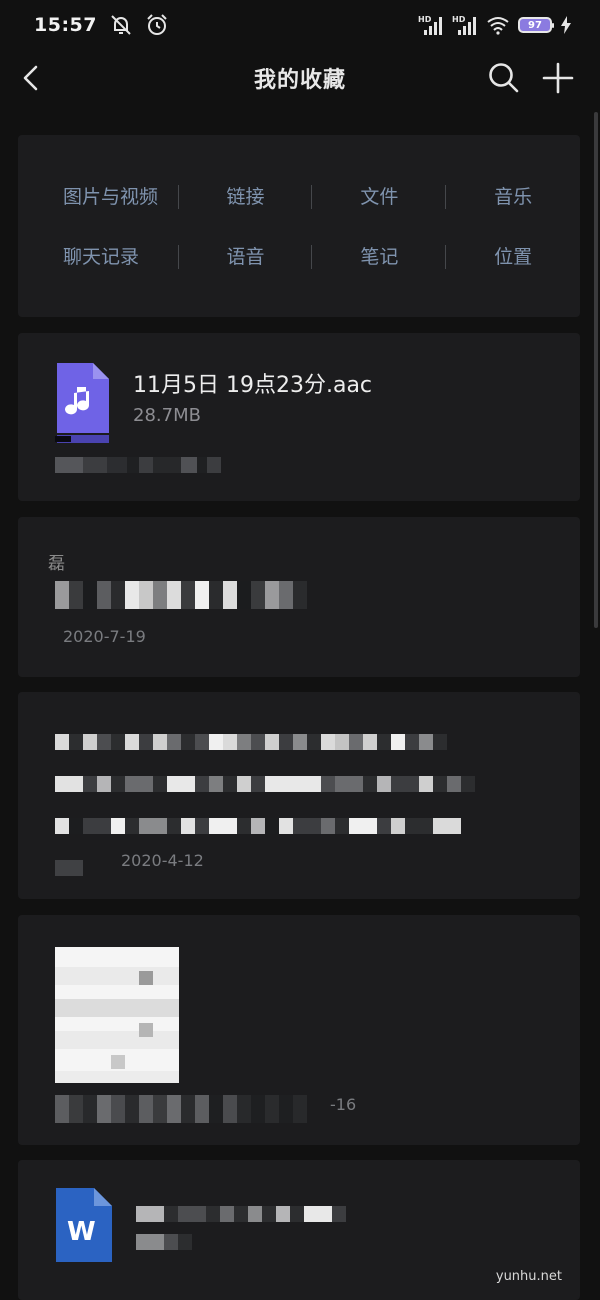  I want to click on back-icon, so click(32, 78).